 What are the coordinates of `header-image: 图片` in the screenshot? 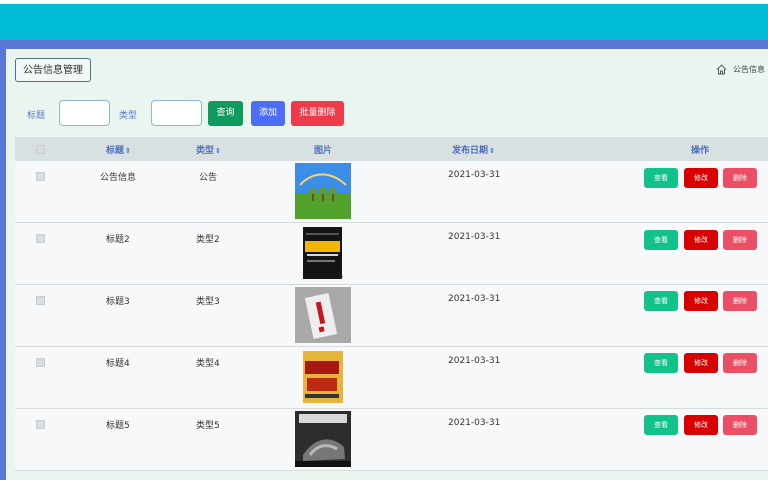 It's located at (323, 151).